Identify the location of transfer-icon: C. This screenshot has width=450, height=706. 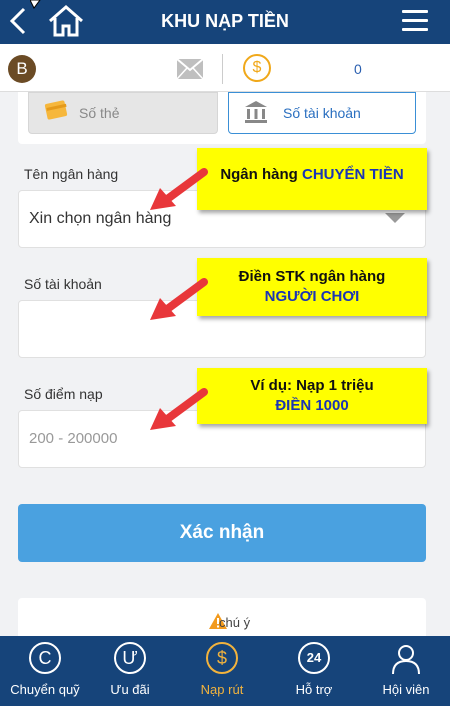
(45, 658).